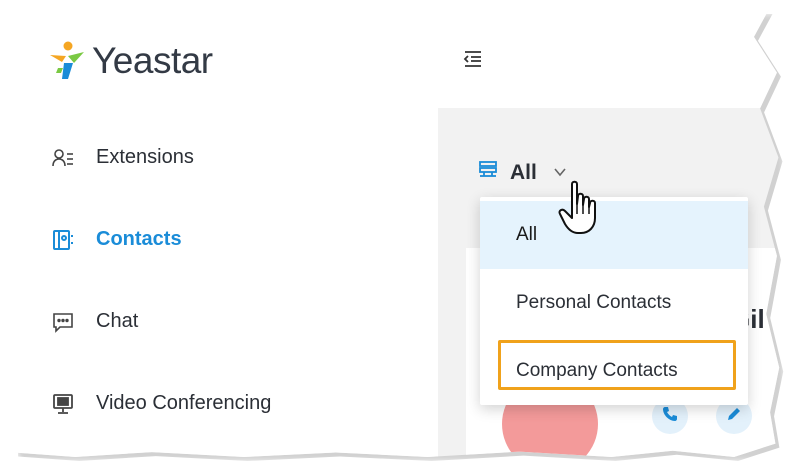  I want to click on sidebar-item-contacts: Contacts, so click(117, 239).